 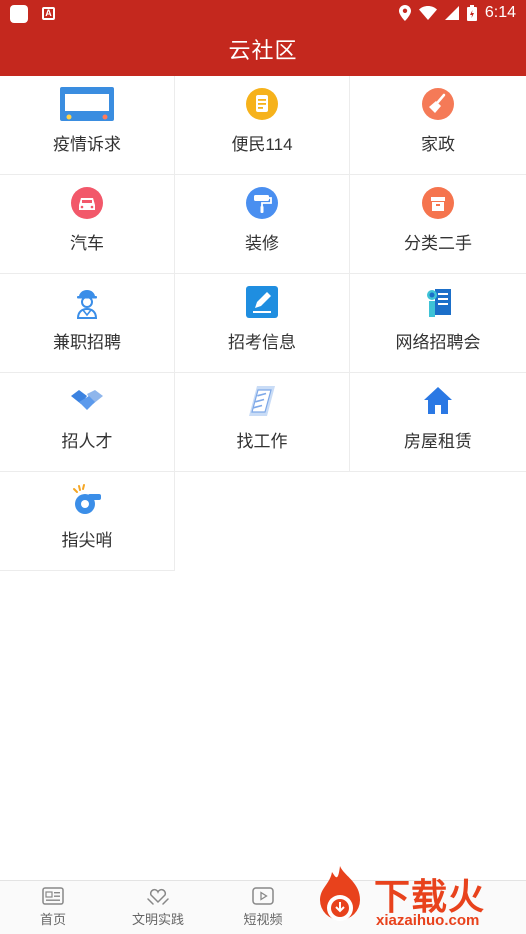 What do you see at coordinates (417, 898) in the screenshot?
I see `watermark: 下载火 xiazaihuo.com` at bounding box center [417, 898].